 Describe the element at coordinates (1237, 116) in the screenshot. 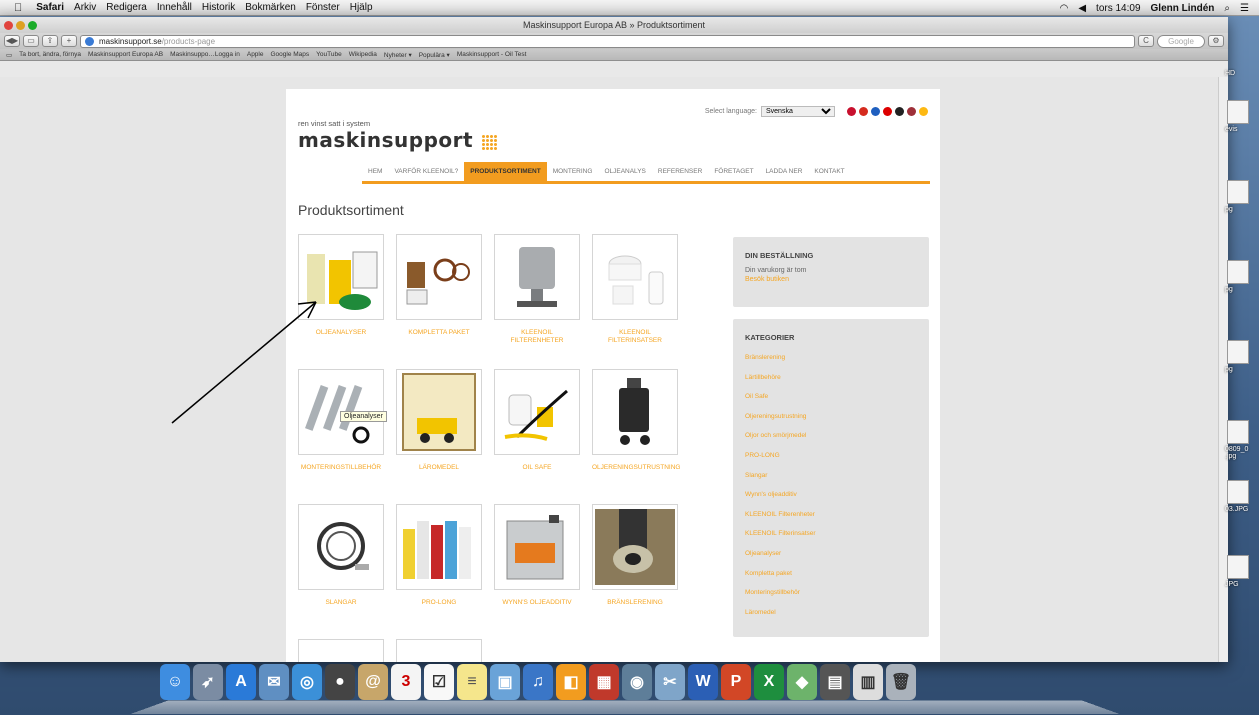

I see `desktop-file: evis` at that location.